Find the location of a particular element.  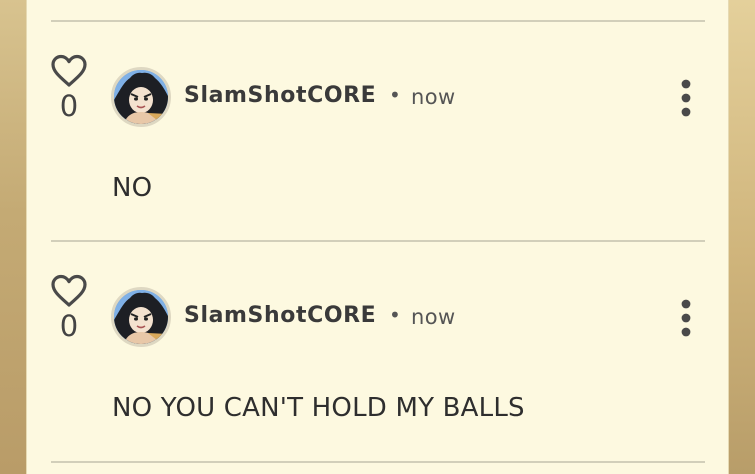

background-right is located at coordinates (742, 237).